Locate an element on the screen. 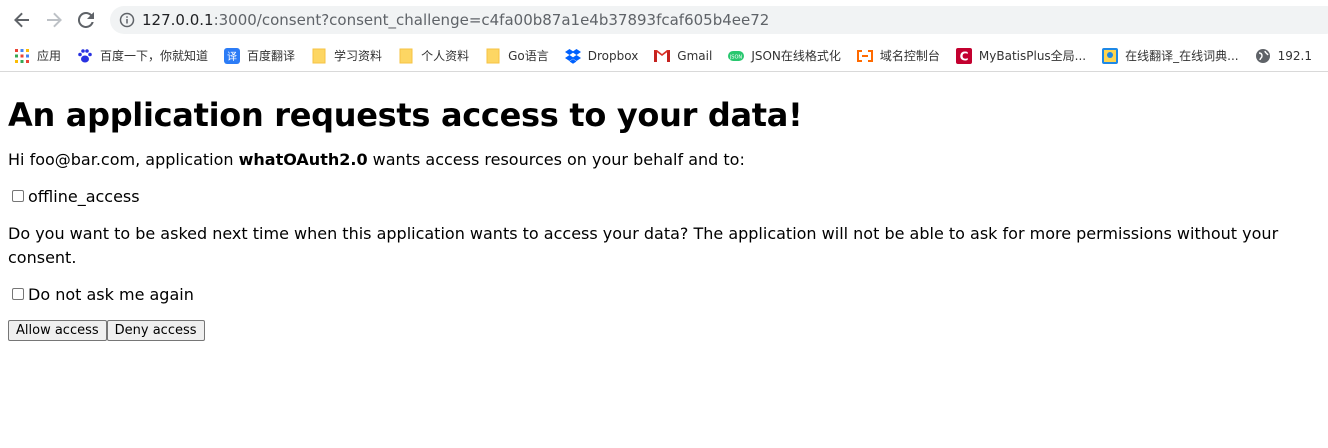  bookmark-json: JSON JSON在线格式化 is located at coordinates (784, 56).